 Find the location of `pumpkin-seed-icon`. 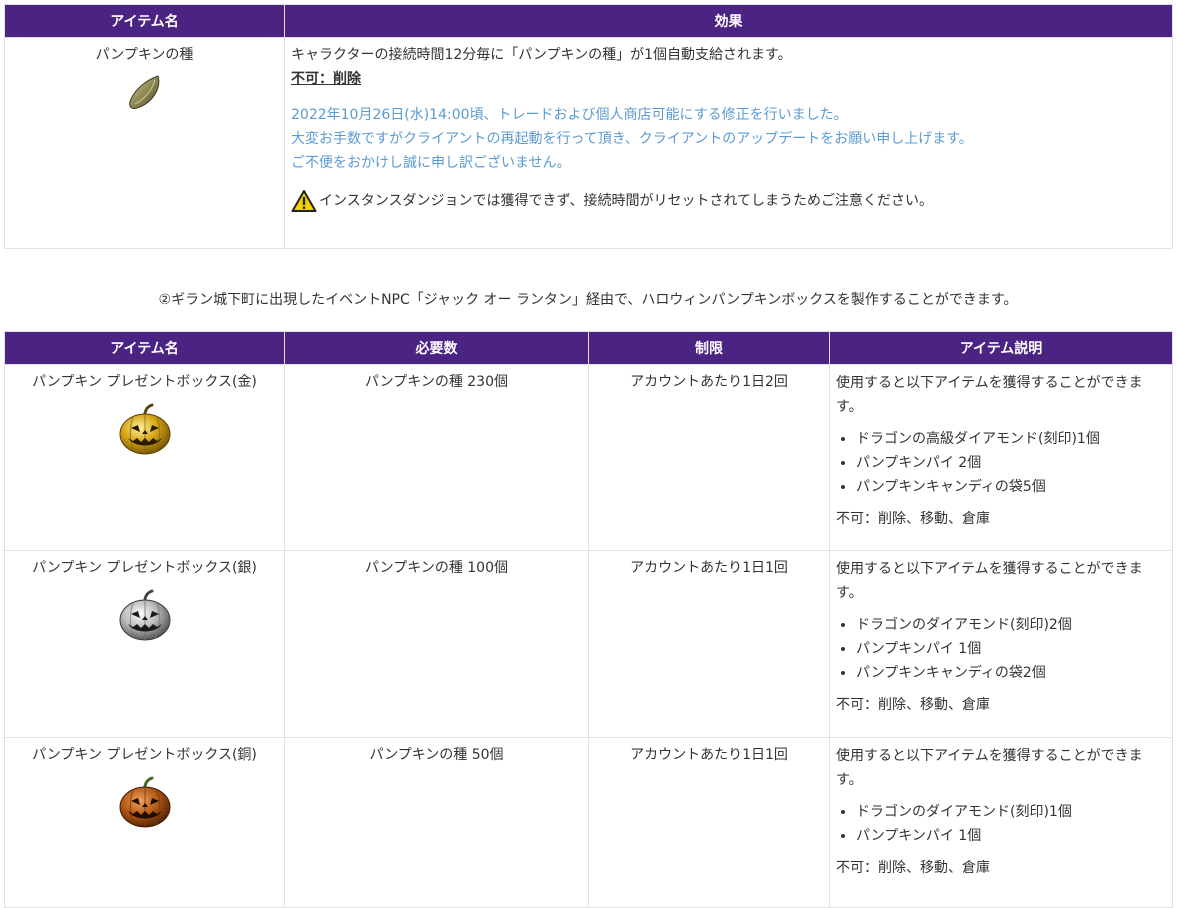

pumpkin-seed-icon is located at coordinates (143, 92).